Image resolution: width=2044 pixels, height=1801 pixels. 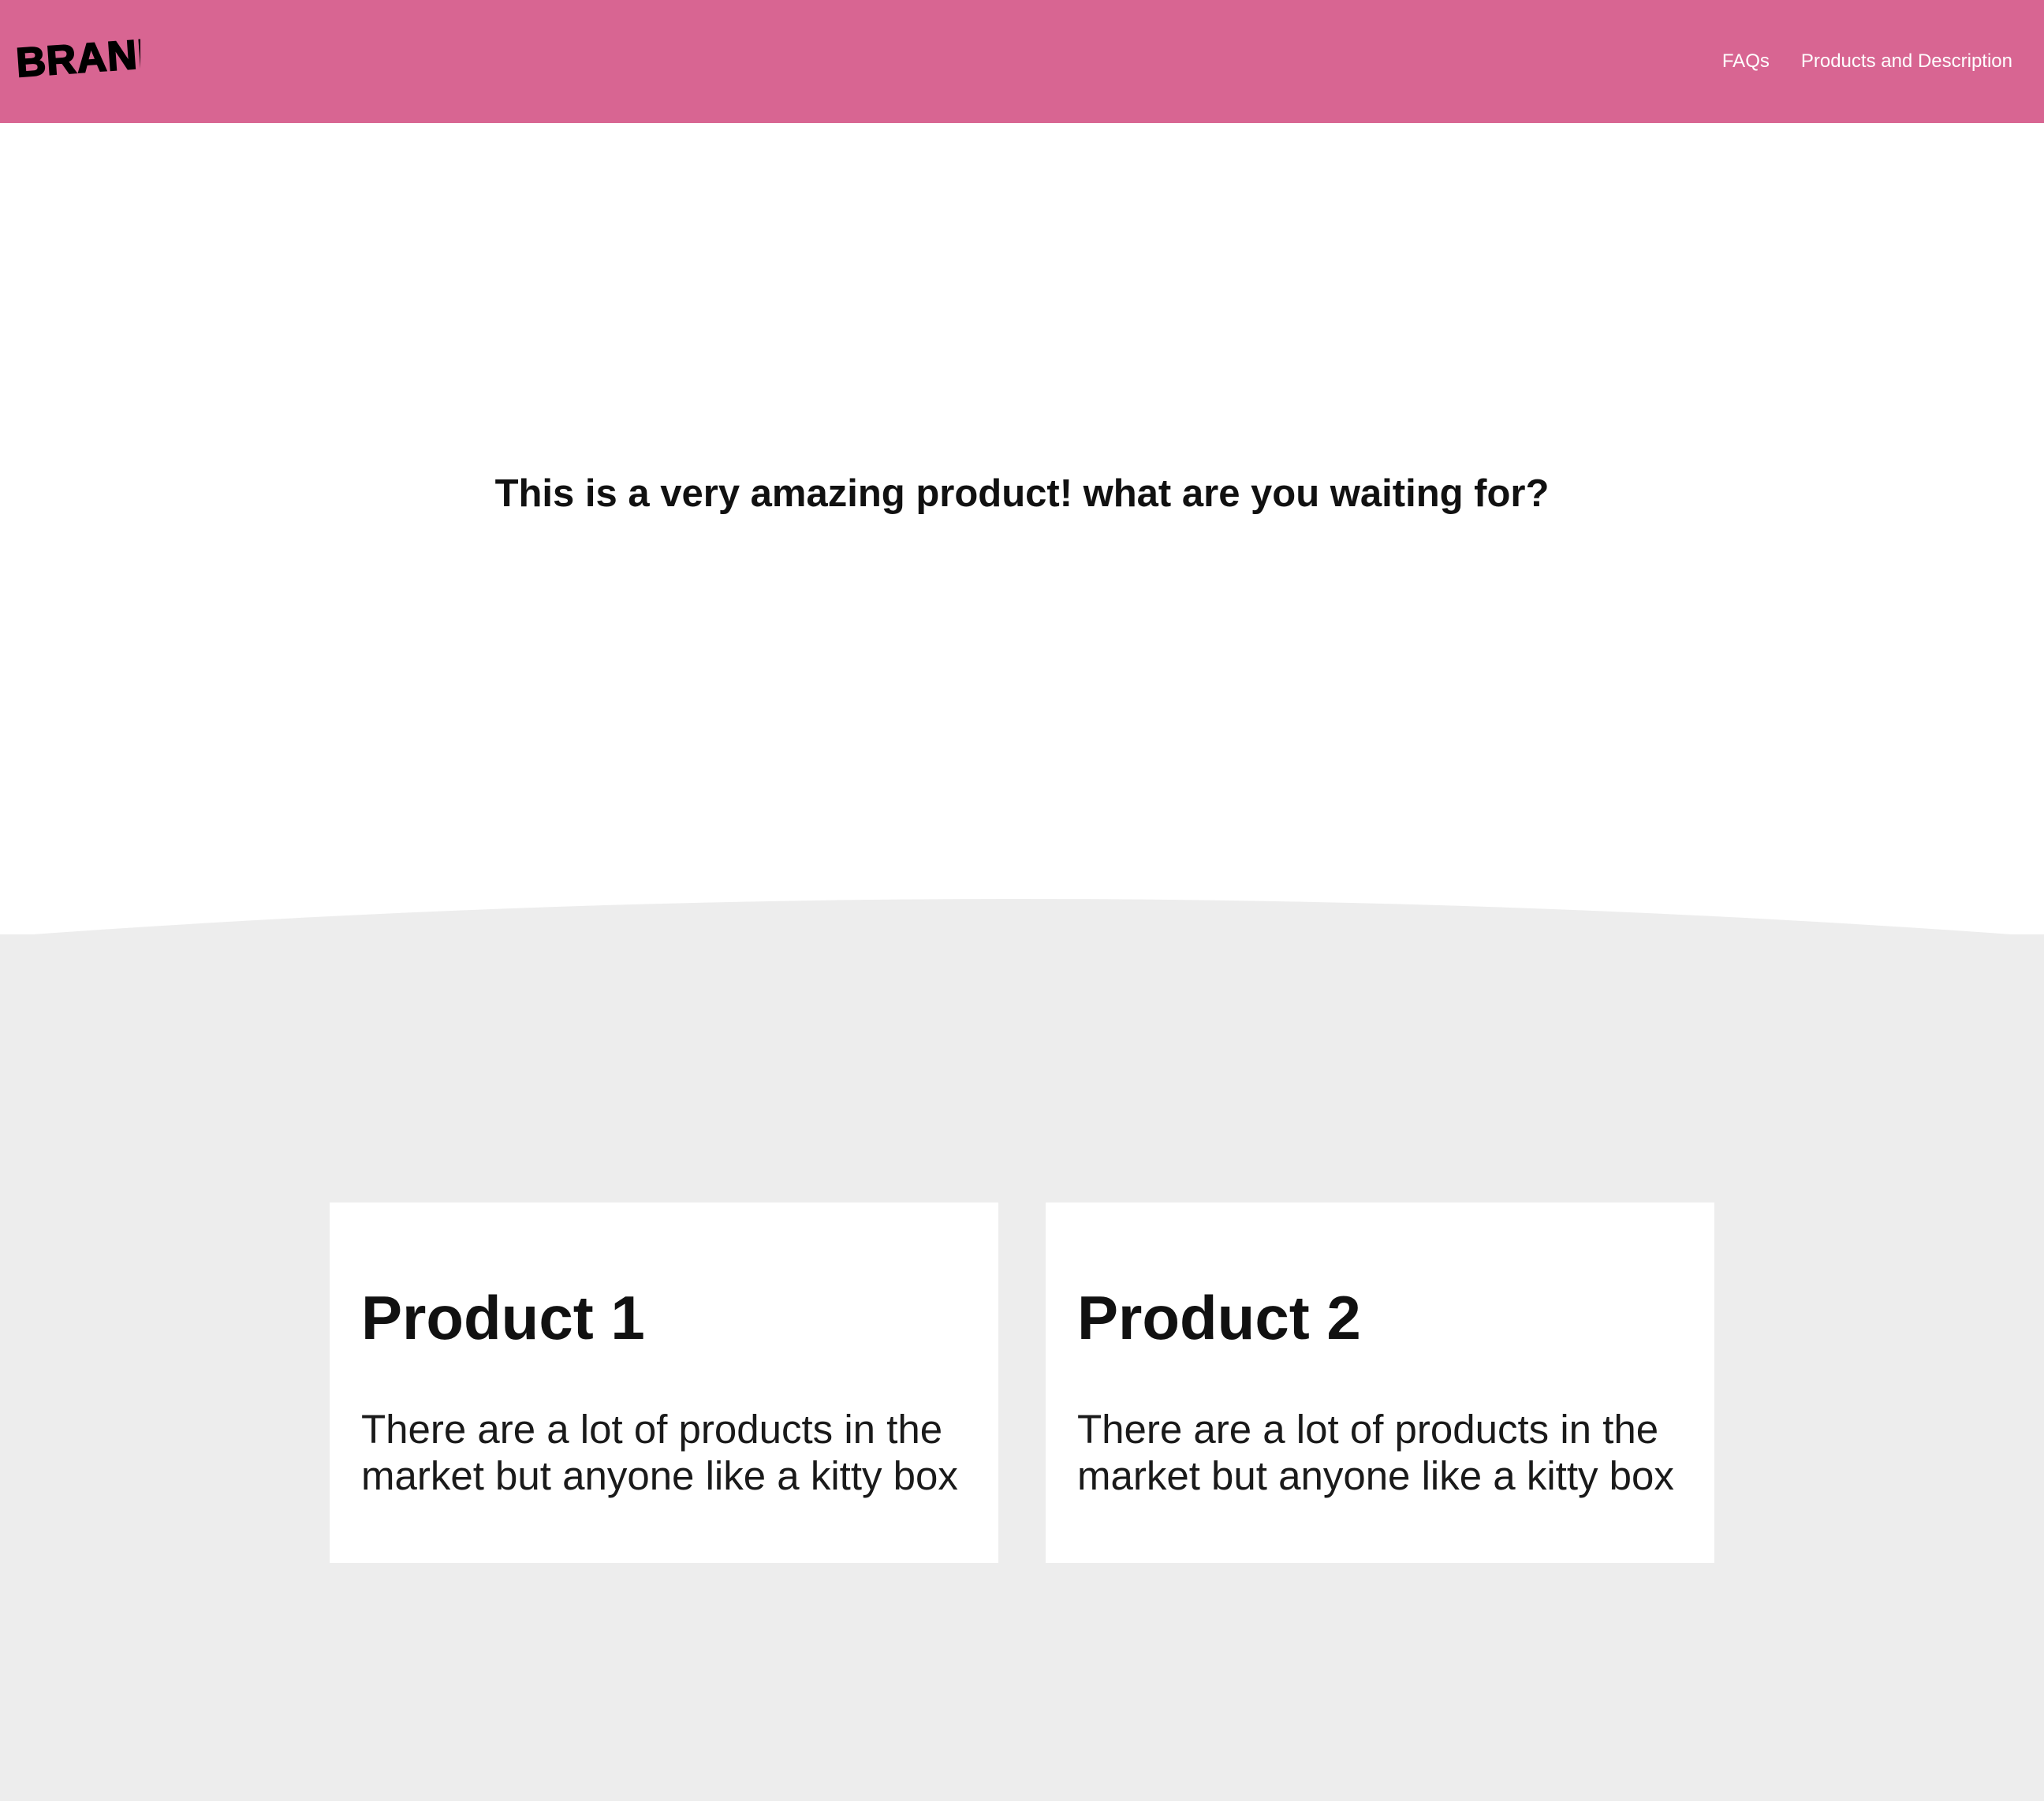 I want to click on nav-link-faqs: FAQs, so click(x=1746, y=61).